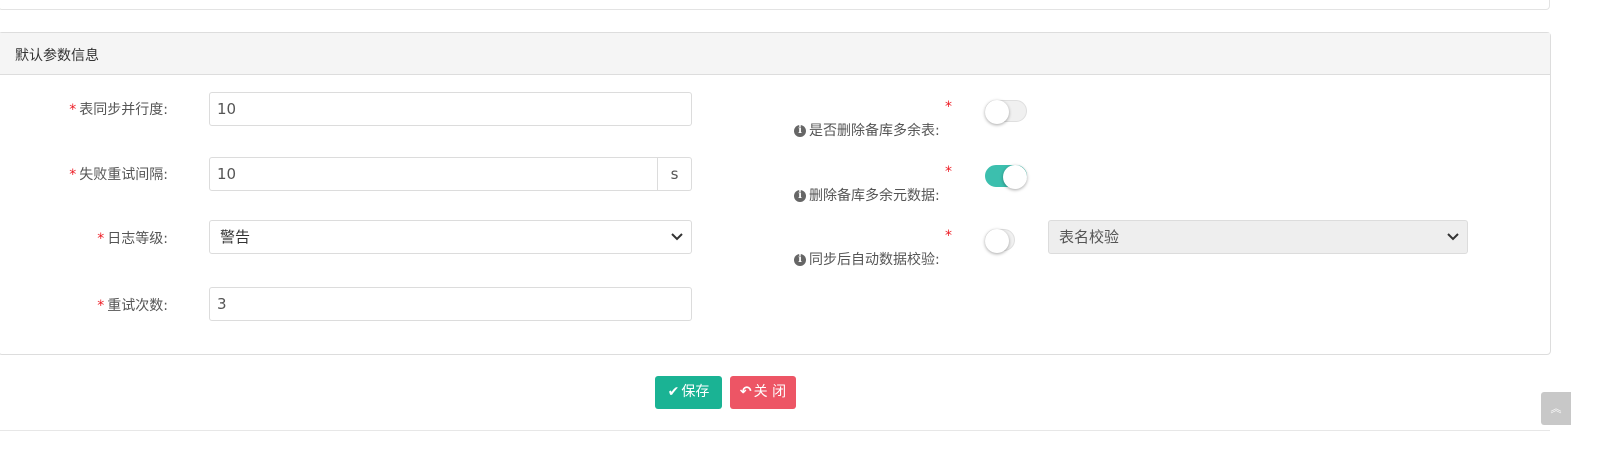 The image size is (1621, 453). Describe the element at coordinates (123, 110) in the screenshot. I see `parallelism-label-text: 表同步并行度:` at that location.